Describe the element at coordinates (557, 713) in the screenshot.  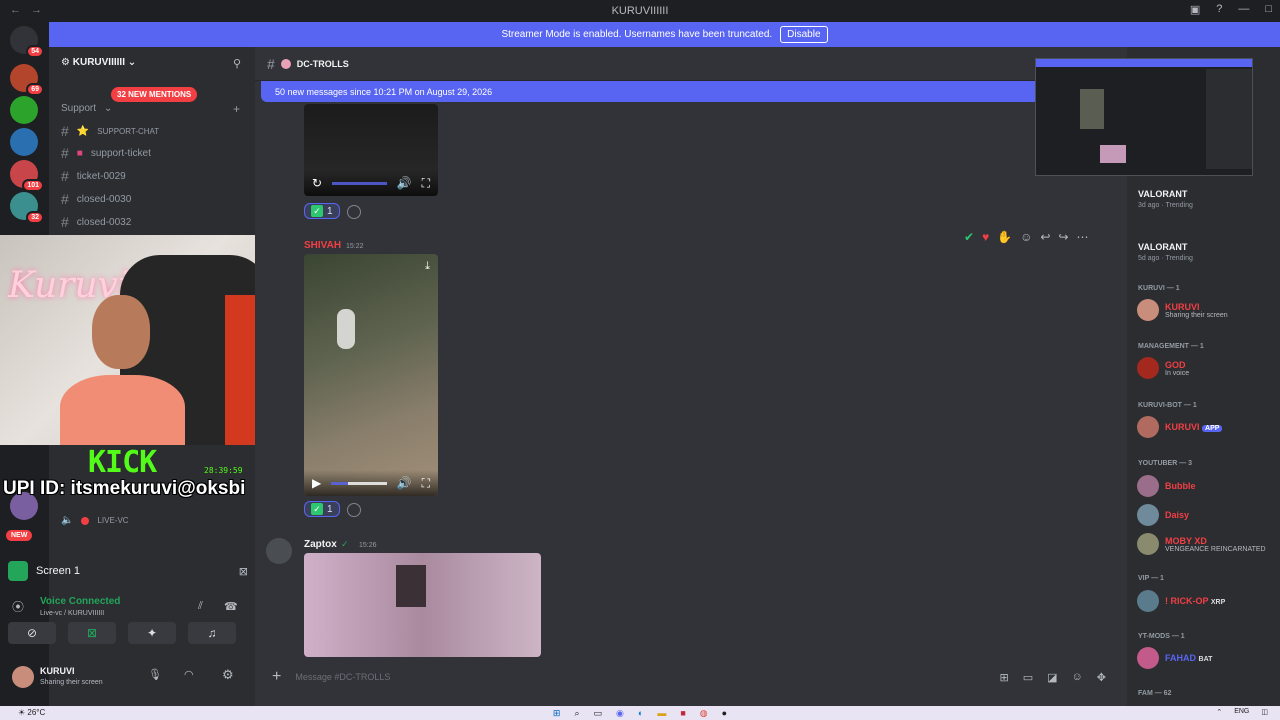
I see `start-icon: ⊞` at that location.